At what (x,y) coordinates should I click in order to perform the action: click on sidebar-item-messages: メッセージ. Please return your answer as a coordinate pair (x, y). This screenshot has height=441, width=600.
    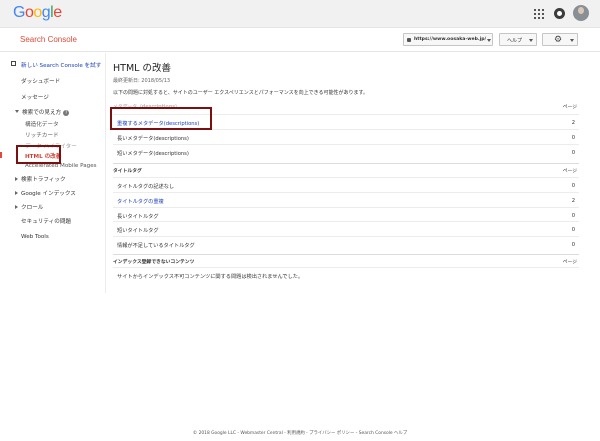
    Looking at the image, I should click on (35, 97).